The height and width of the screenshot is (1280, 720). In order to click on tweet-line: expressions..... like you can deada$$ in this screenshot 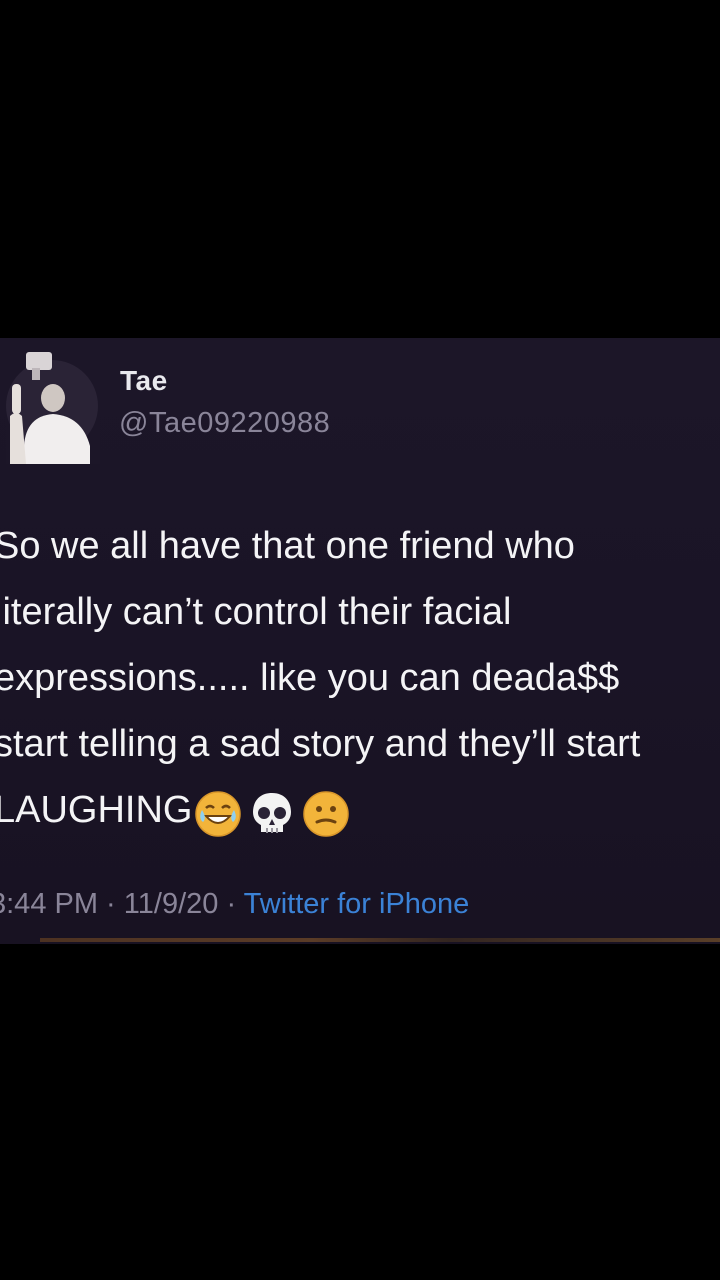, I will do `click(310, 678)`.